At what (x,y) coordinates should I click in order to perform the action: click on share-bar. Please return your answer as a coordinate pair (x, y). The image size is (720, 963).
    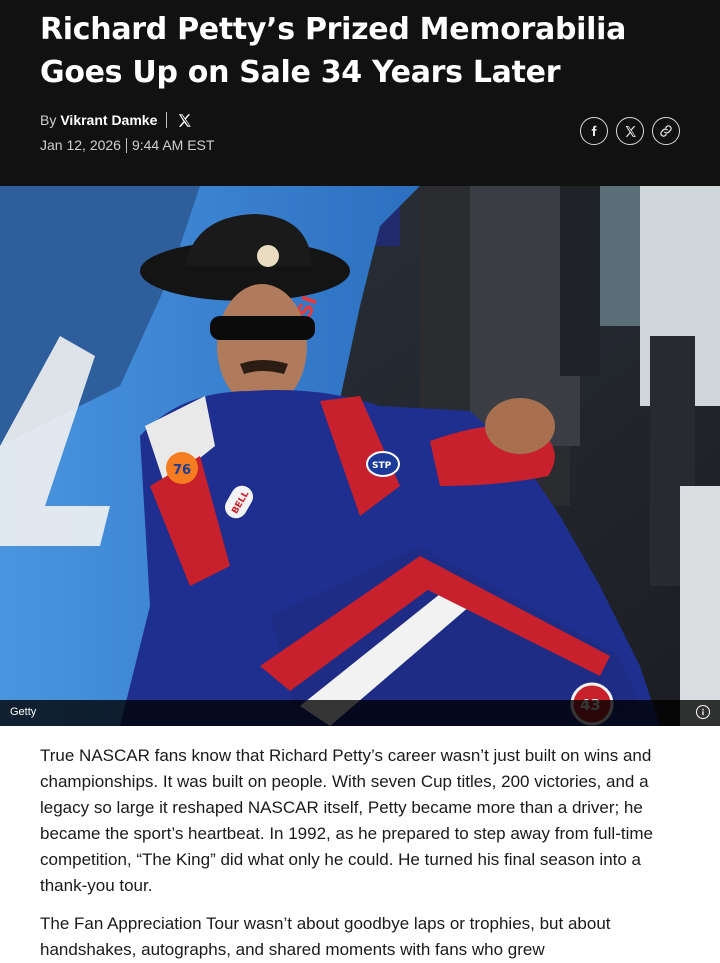
    Looking at the image, I should click on (630, 131).